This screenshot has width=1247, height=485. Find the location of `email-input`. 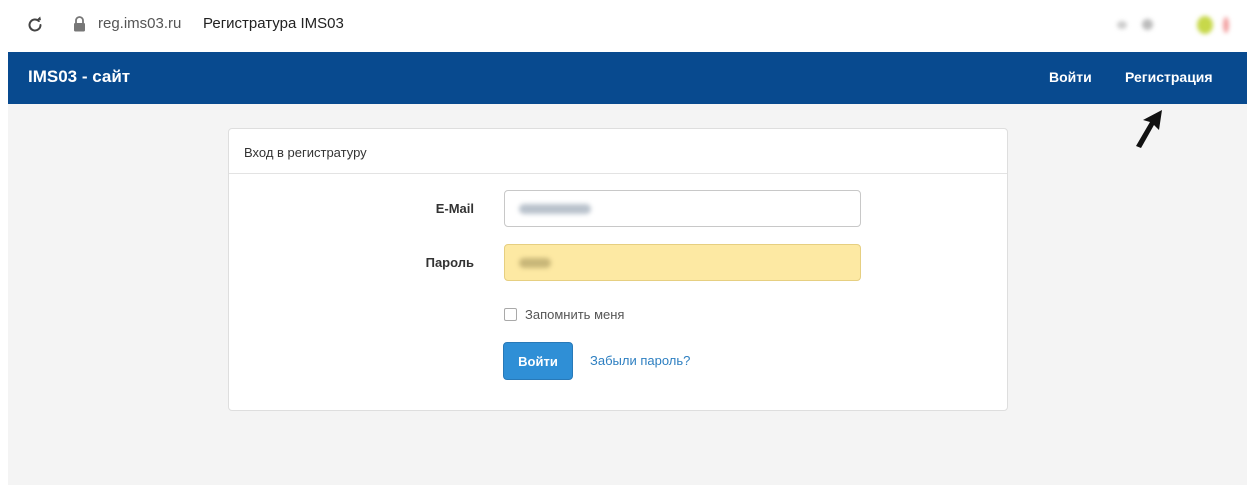

email-input is located at coordinates (682, 208).